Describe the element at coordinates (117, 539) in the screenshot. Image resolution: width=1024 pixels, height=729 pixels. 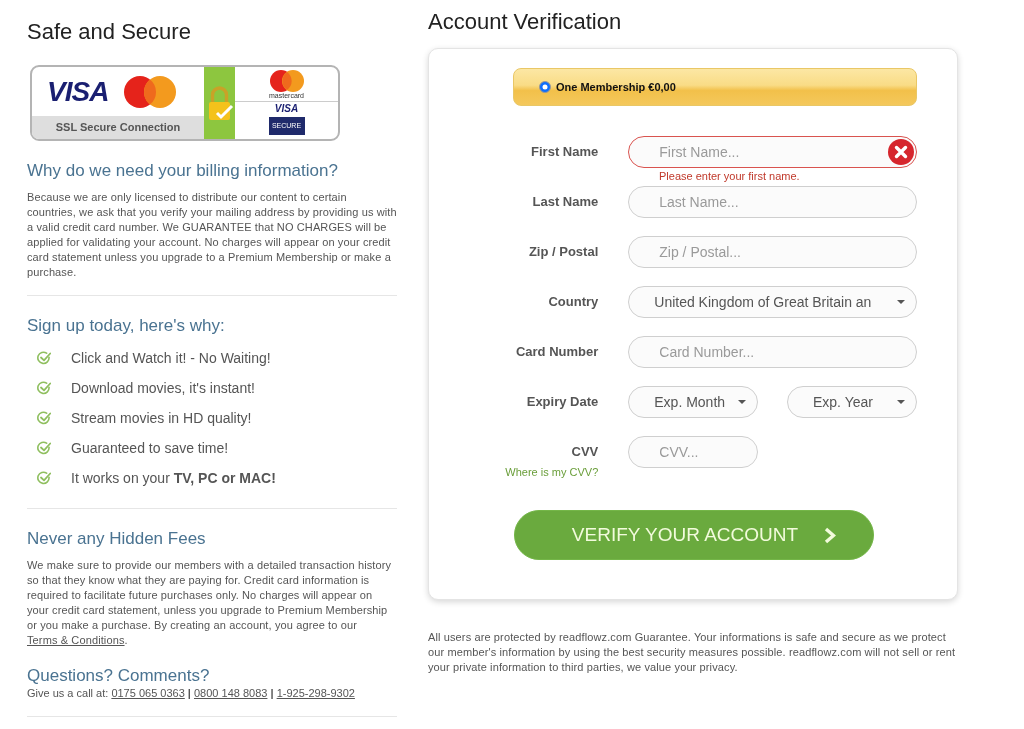
I see `section-heading: Never any Hidden Fees` at that location.